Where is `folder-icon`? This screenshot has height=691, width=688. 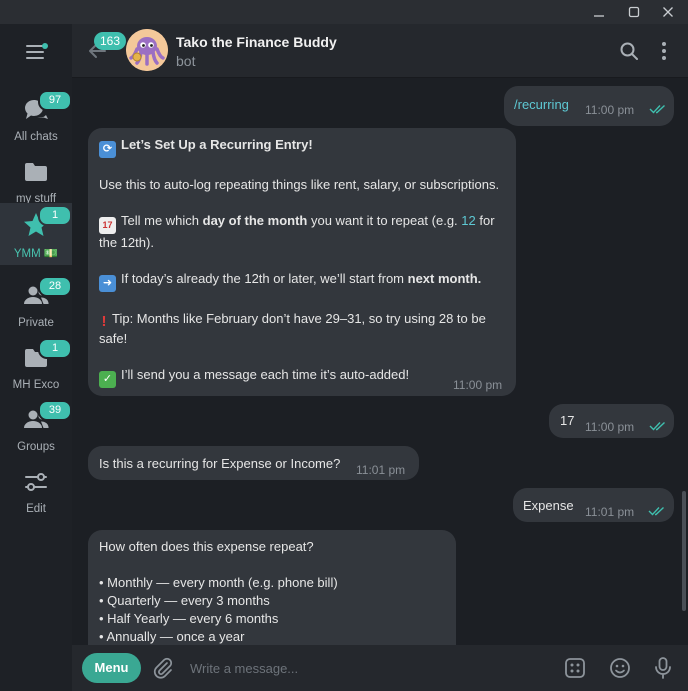
folder-icon is located at coordinates (36, 172).